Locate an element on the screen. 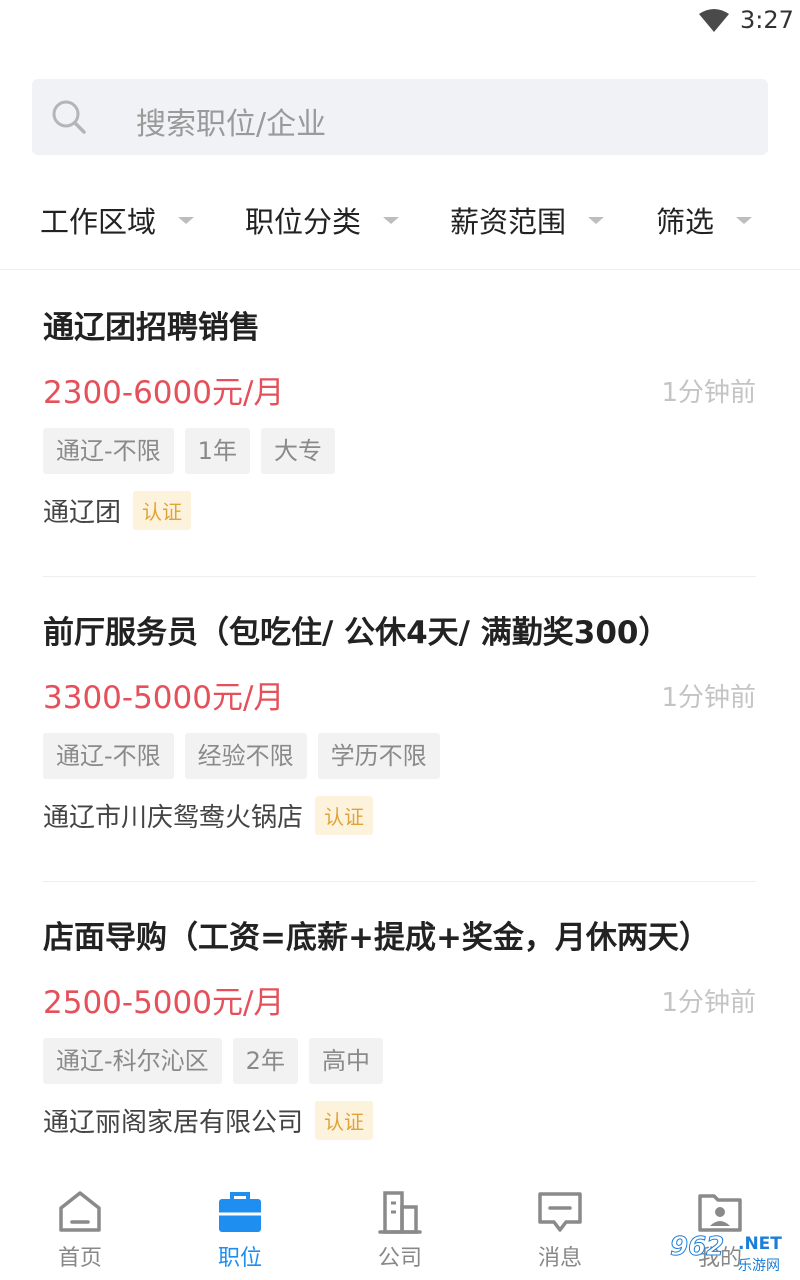 The width and height of the screenshot is (800, 1280). job-salary: 2500-5000元/月 is located at coordinates (164, 1003).